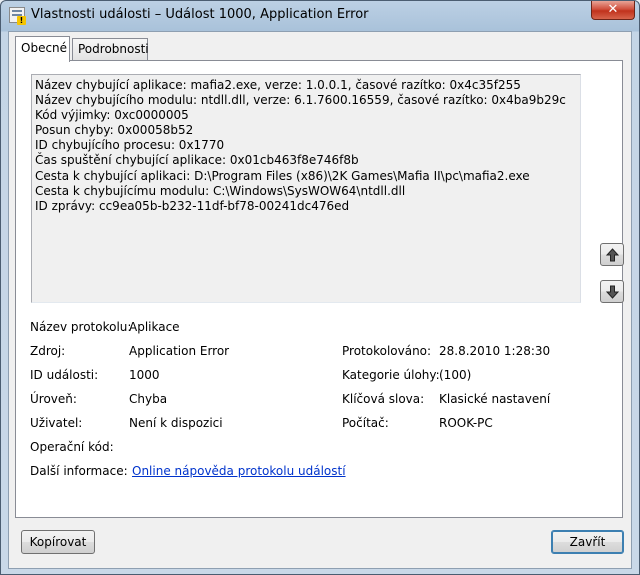 This screenshot has height=575, width=640. What do you see at coordinates (391, 375) in the screenshot?
I see `task-category-label: Kategorie úlohy:` at bounding box center [391, 375].